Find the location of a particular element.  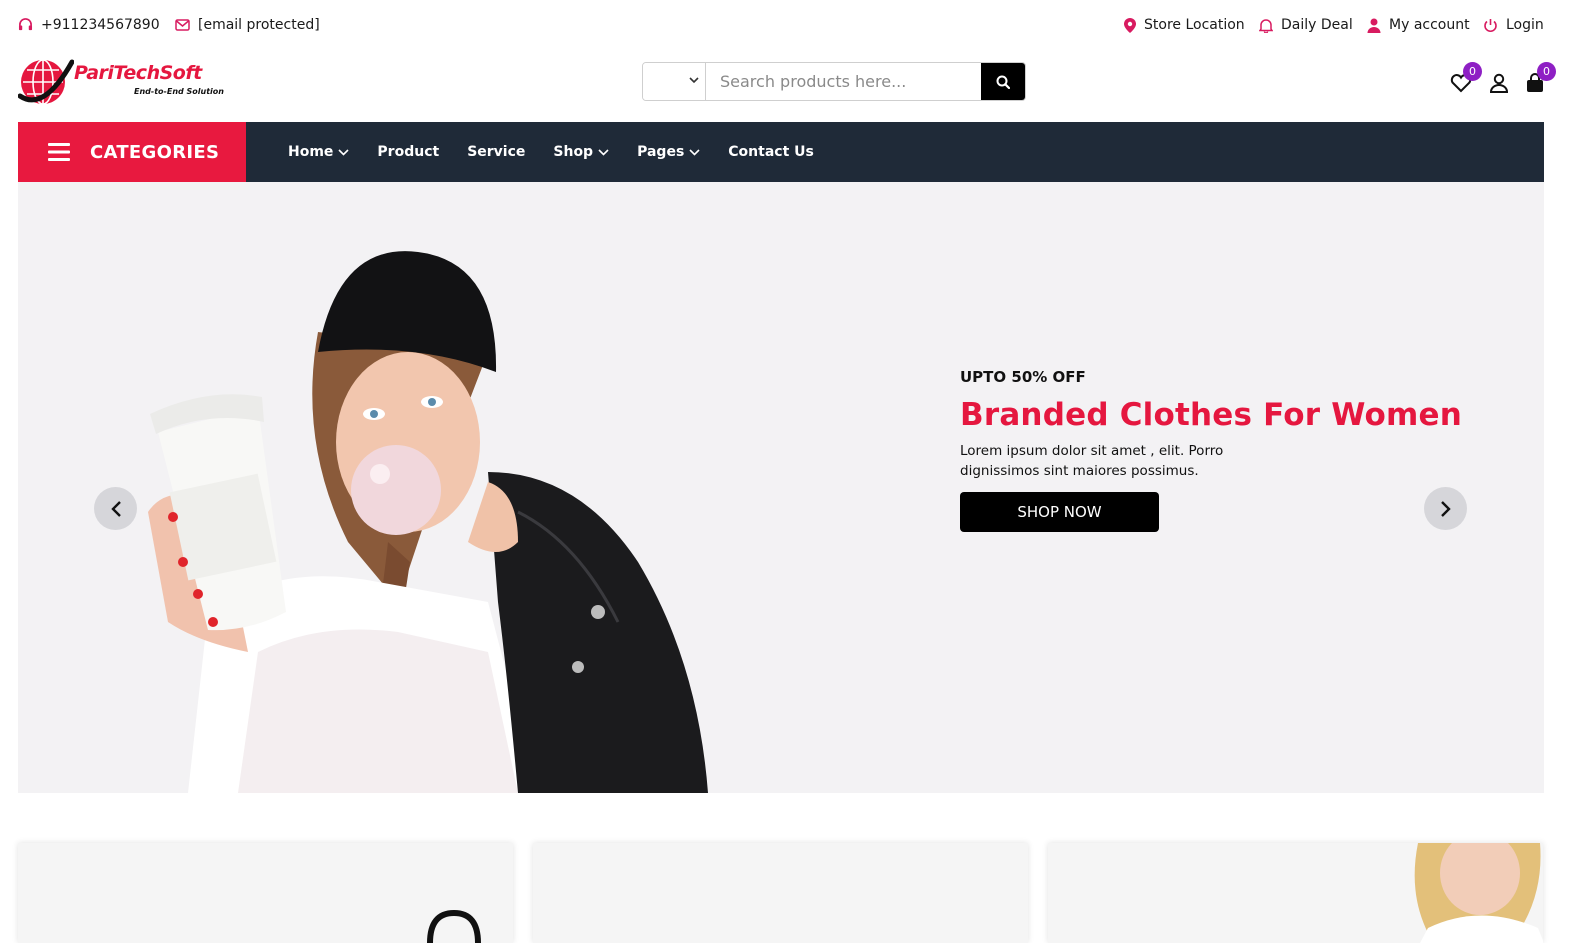

search-icon is located at coordinates (1003, 82).